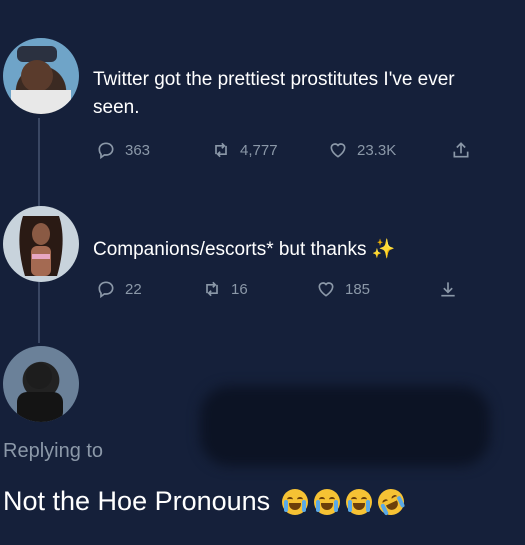 The width and height of the screenshot is (525, 545). Describe the element at coordinates (133, 289) in the screenshot. I see `reply-count: 22` at that location.